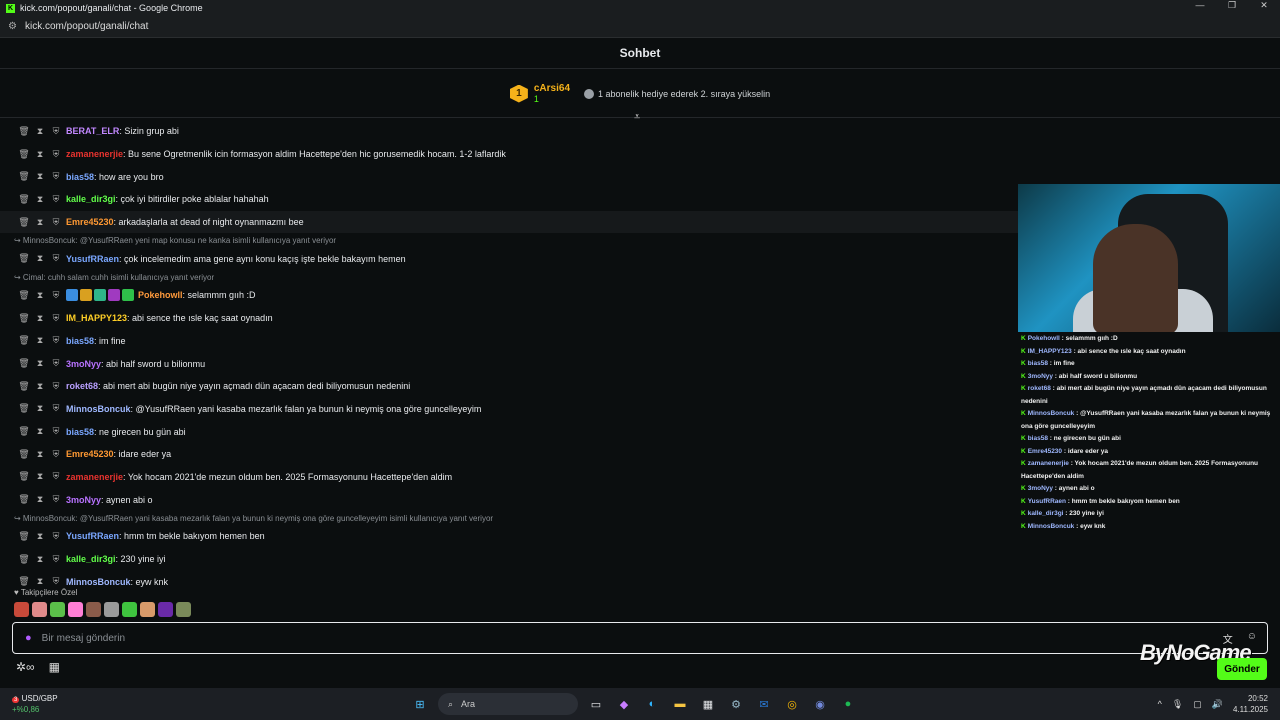  Describe the element at coordinates (509, 341) in the screenshot. I see `chat-message: 🗑 ⧗ ⛨ bias58: im fine` at that location.